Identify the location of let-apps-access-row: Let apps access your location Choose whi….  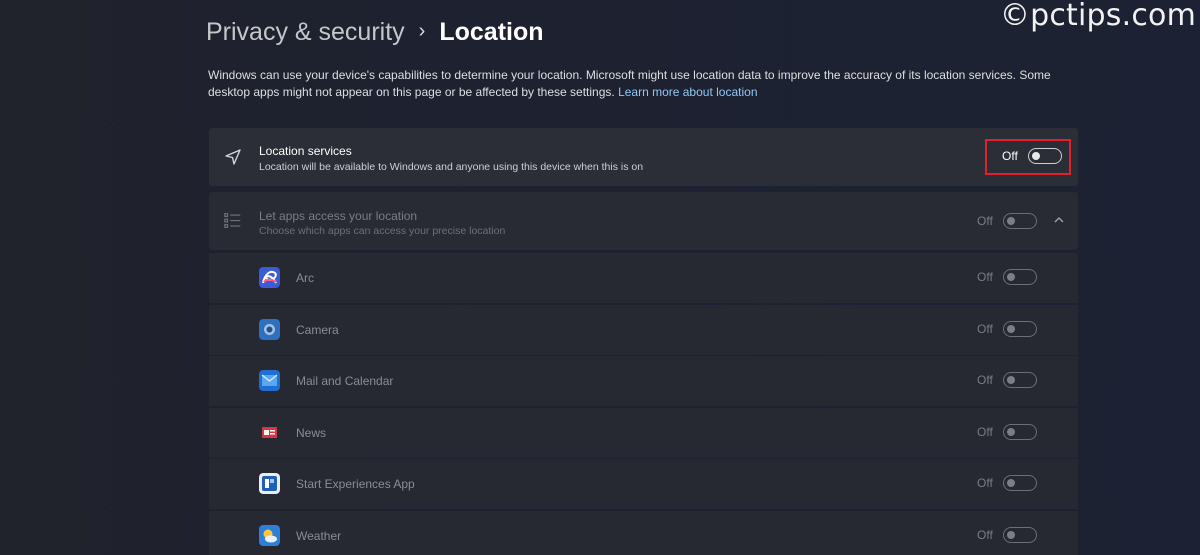
(643, 221).